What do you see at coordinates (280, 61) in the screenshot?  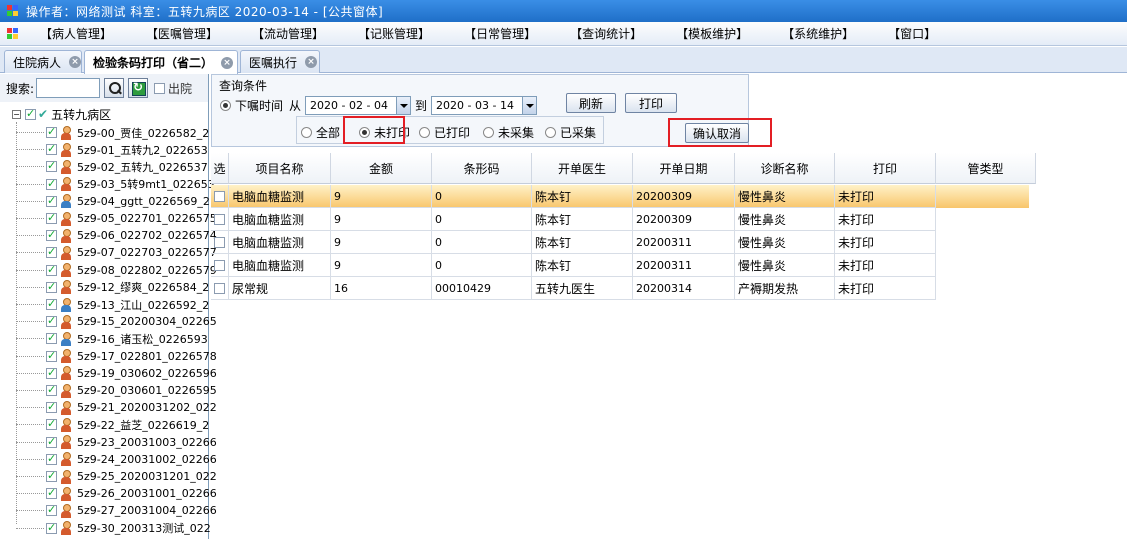 I see `tab-order-execution: 医嘱执行 ×` at bounding box center [280, 61].